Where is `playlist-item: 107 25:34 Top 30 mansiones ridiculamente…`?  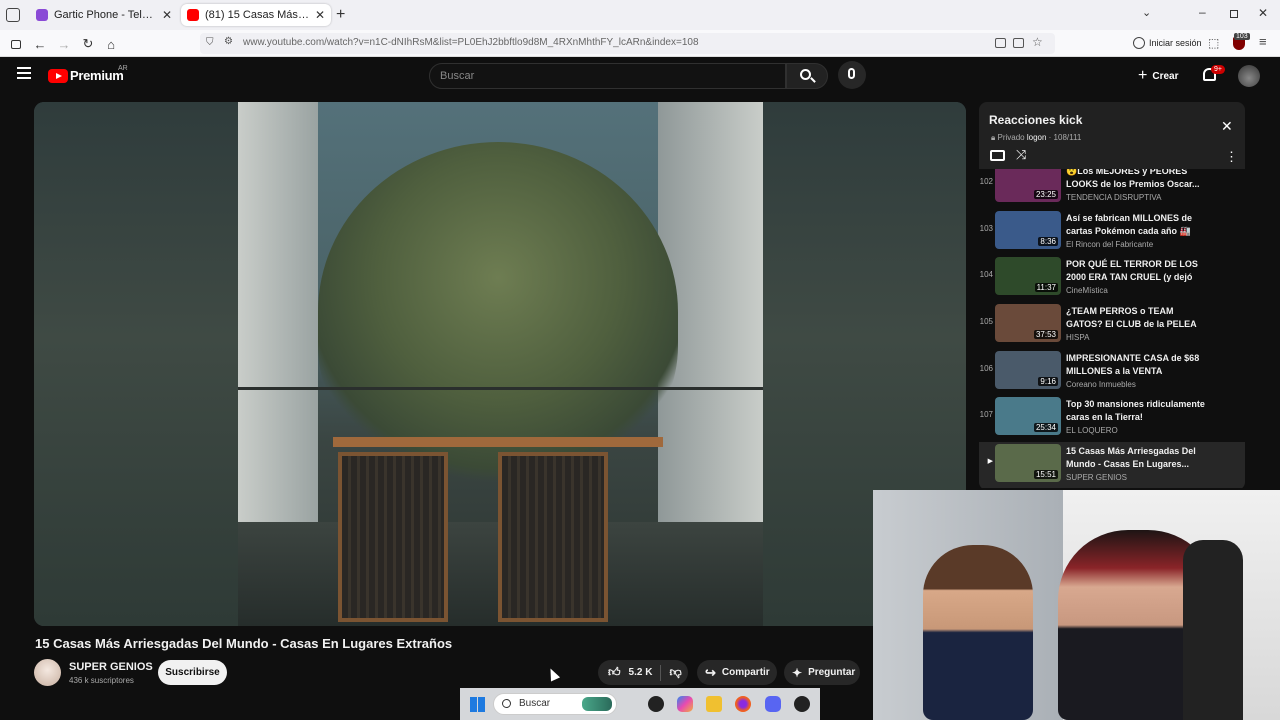 playlist-item: 107 25:34 Top 30 mansiones ridiculamente… is located at coordinates (1112, 418).